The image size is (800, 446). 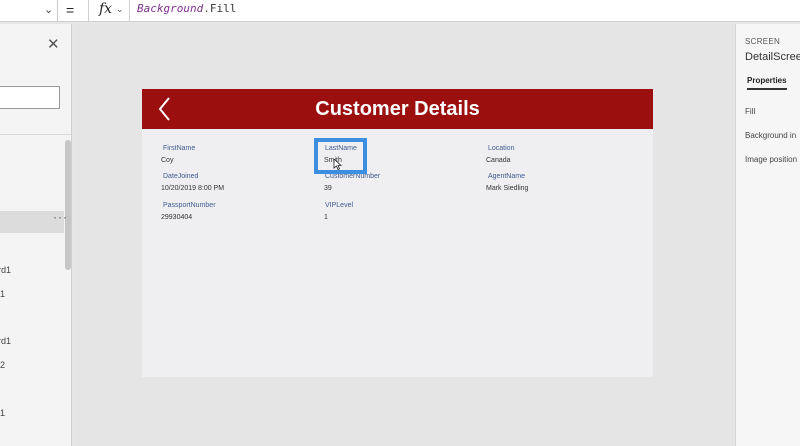 What do you see at coordinates (750, 111) in the screenshot?
I see `property-fill: Fill` at bounding box center [750, 111].